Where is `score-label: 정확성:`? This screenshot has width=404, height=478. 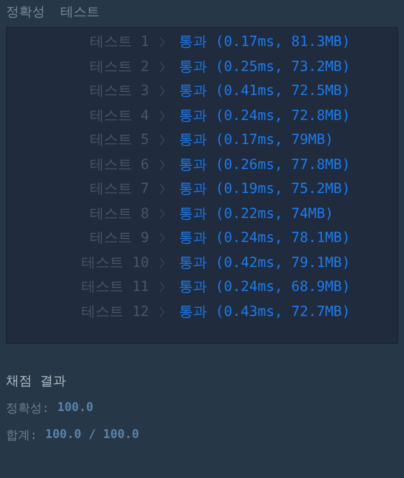 score-label: 정확성: is located at coordinates (28, 408).